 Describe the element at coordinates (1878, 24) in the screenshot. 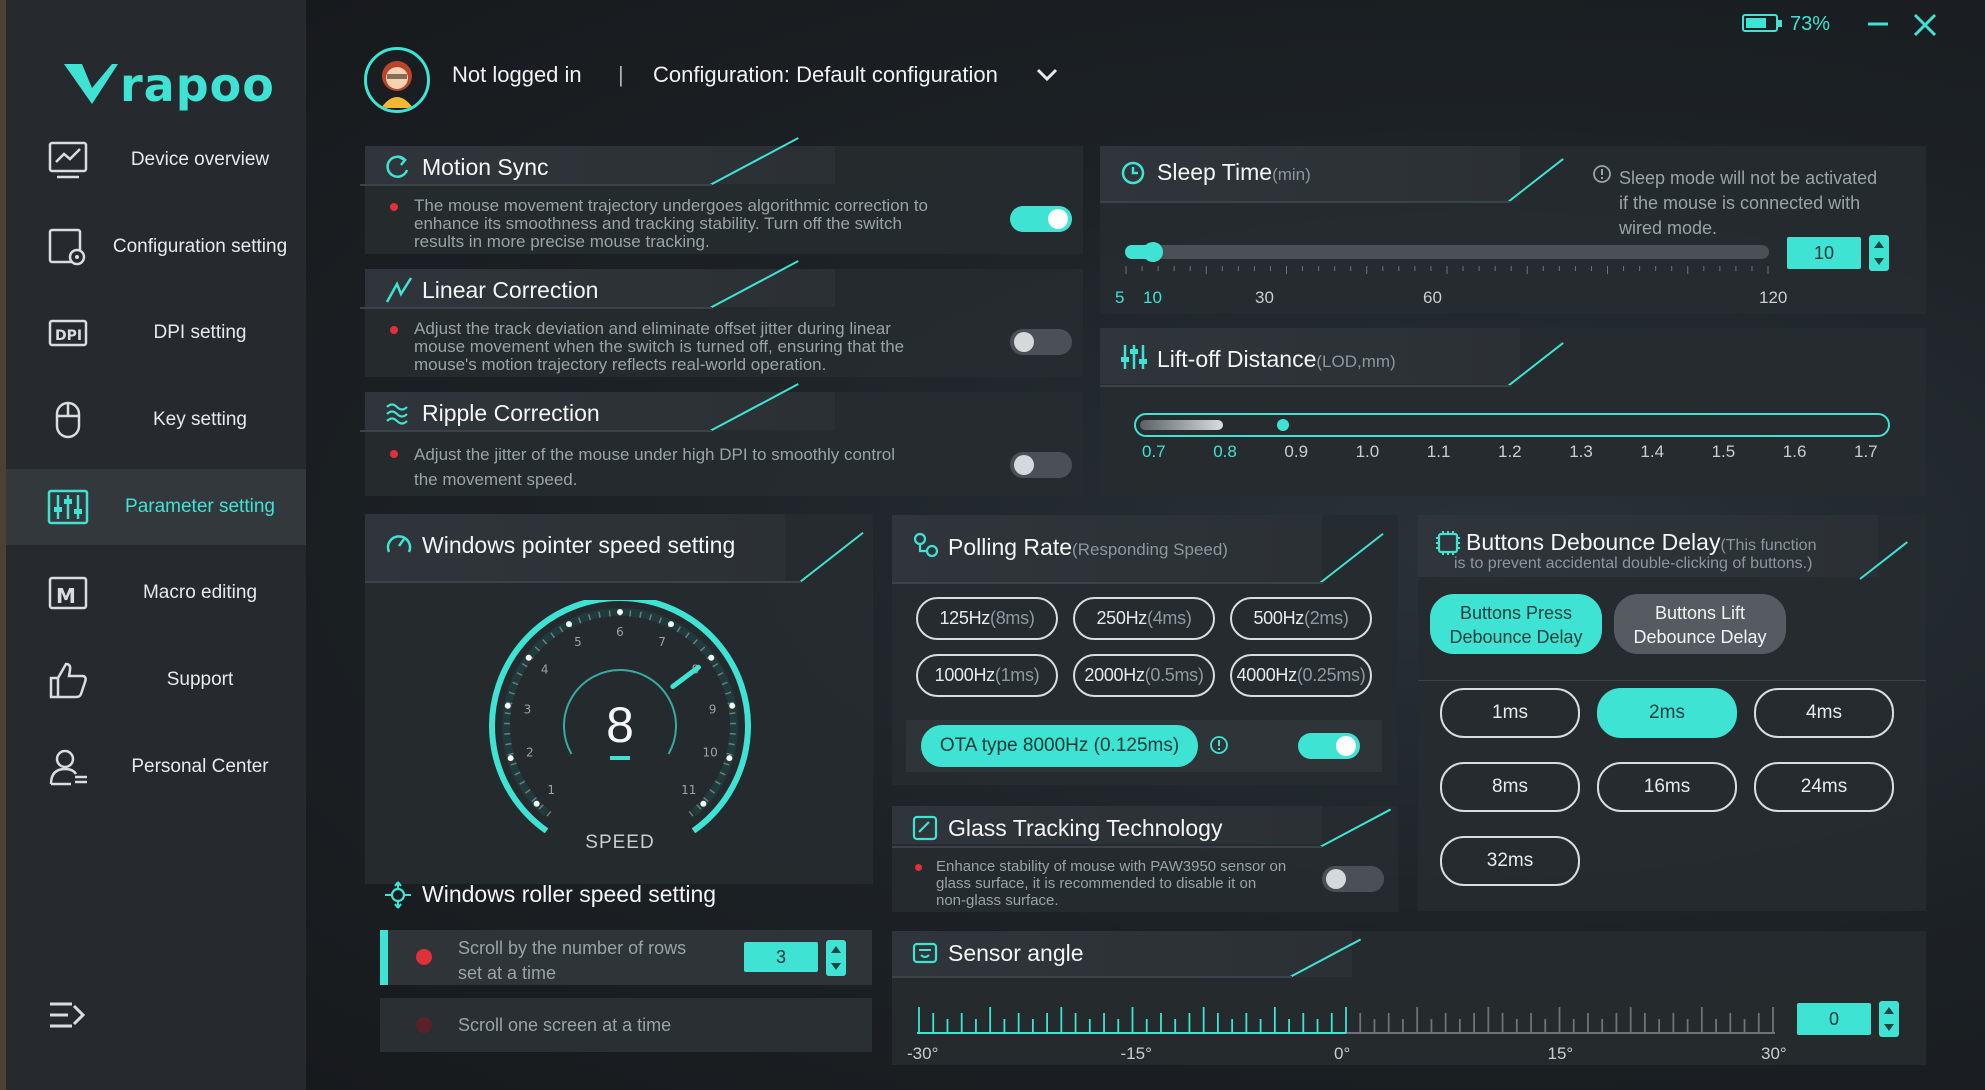

I see `minimize-icon` at that location.